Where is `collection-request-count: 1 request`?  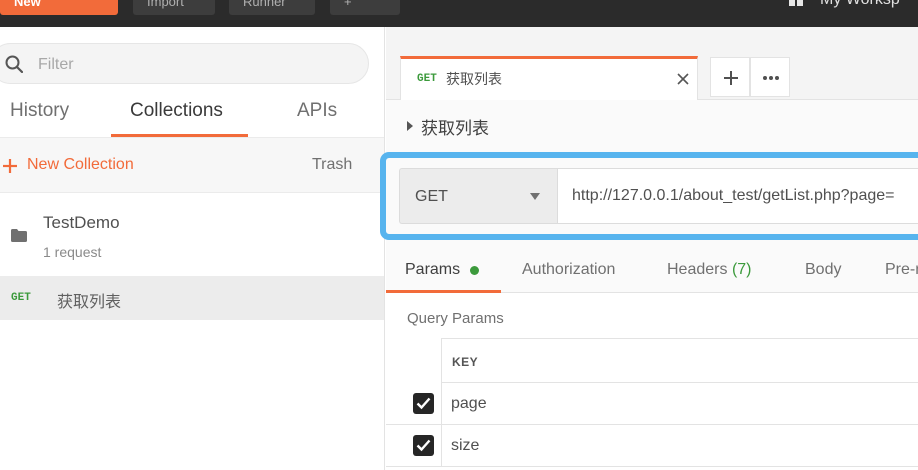
collection-request-count: 1 request is located at coordinates (72, 252).